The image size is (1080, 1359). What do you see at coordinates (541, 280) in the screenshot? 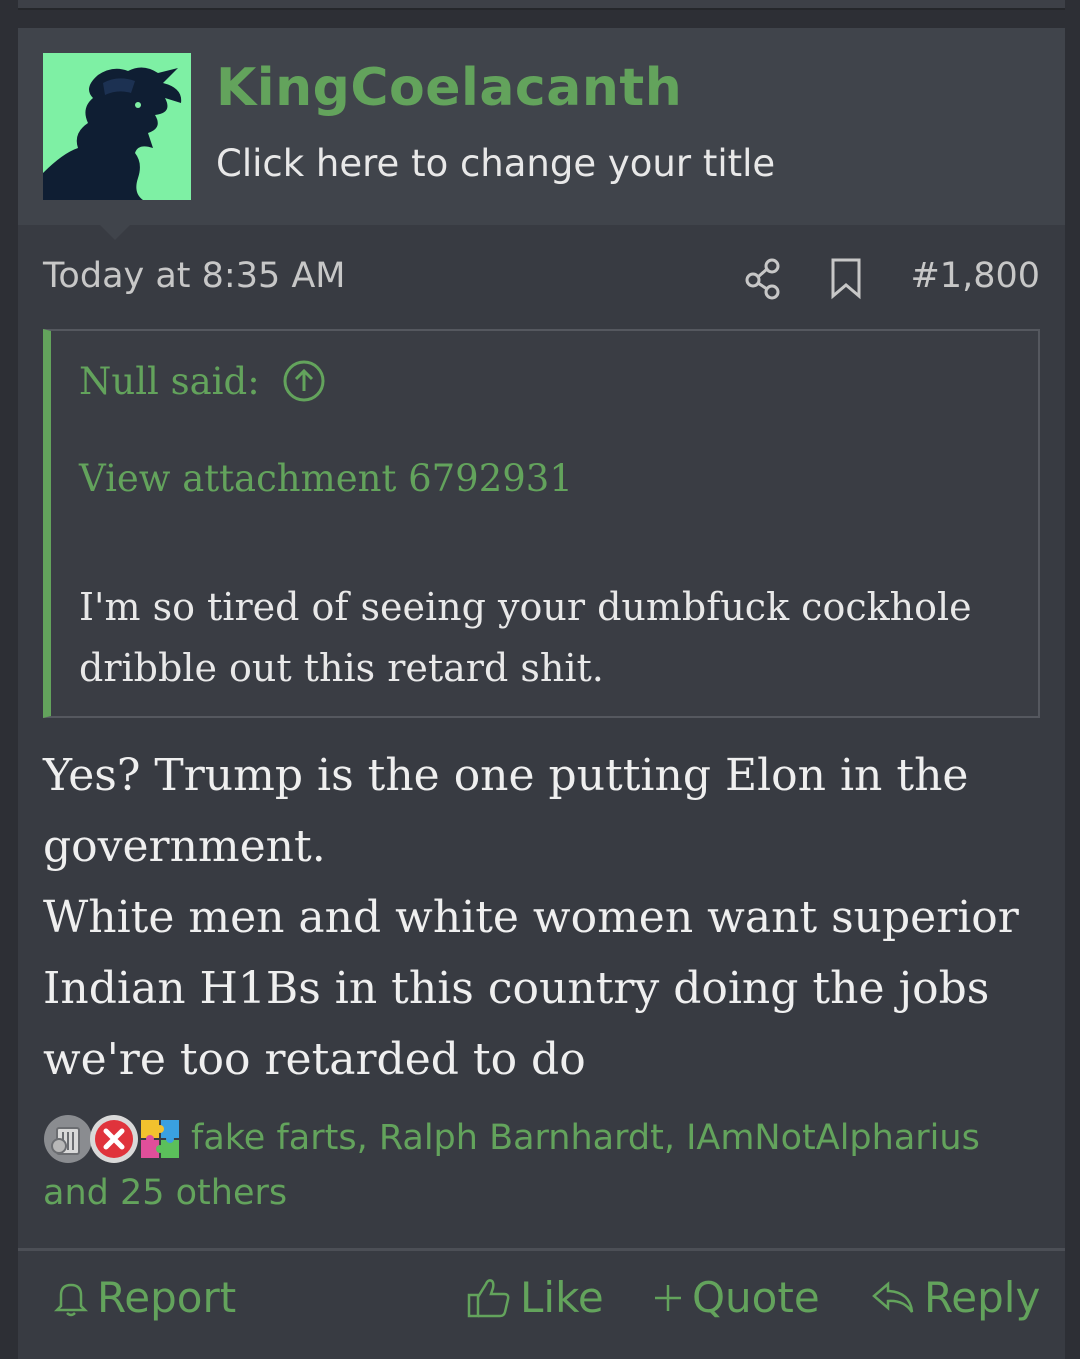
I see `post-meta: Today at 8:35 AM #1,800` at bounding box center [541, 280].